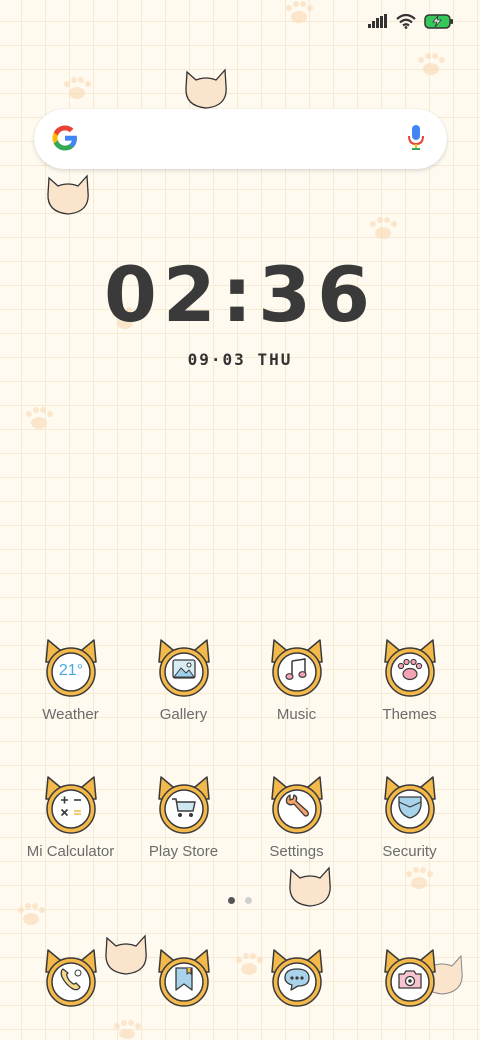 The image size is (480, 1040). I want to click on app-label: Security, so click(409, 851).